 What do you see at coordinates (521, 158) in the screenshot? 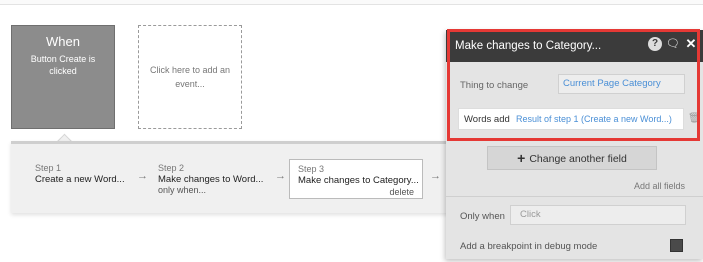
I see `plus-icon: +` at bounding box center [521, 158].